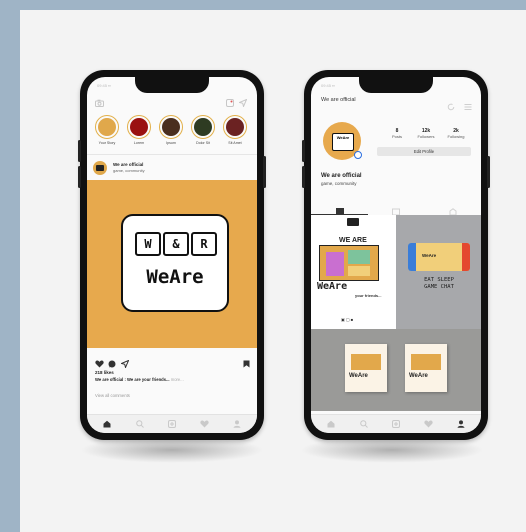 This screenshot has height=532, width=526. I want to click on camera-icon, so click(99, 104).